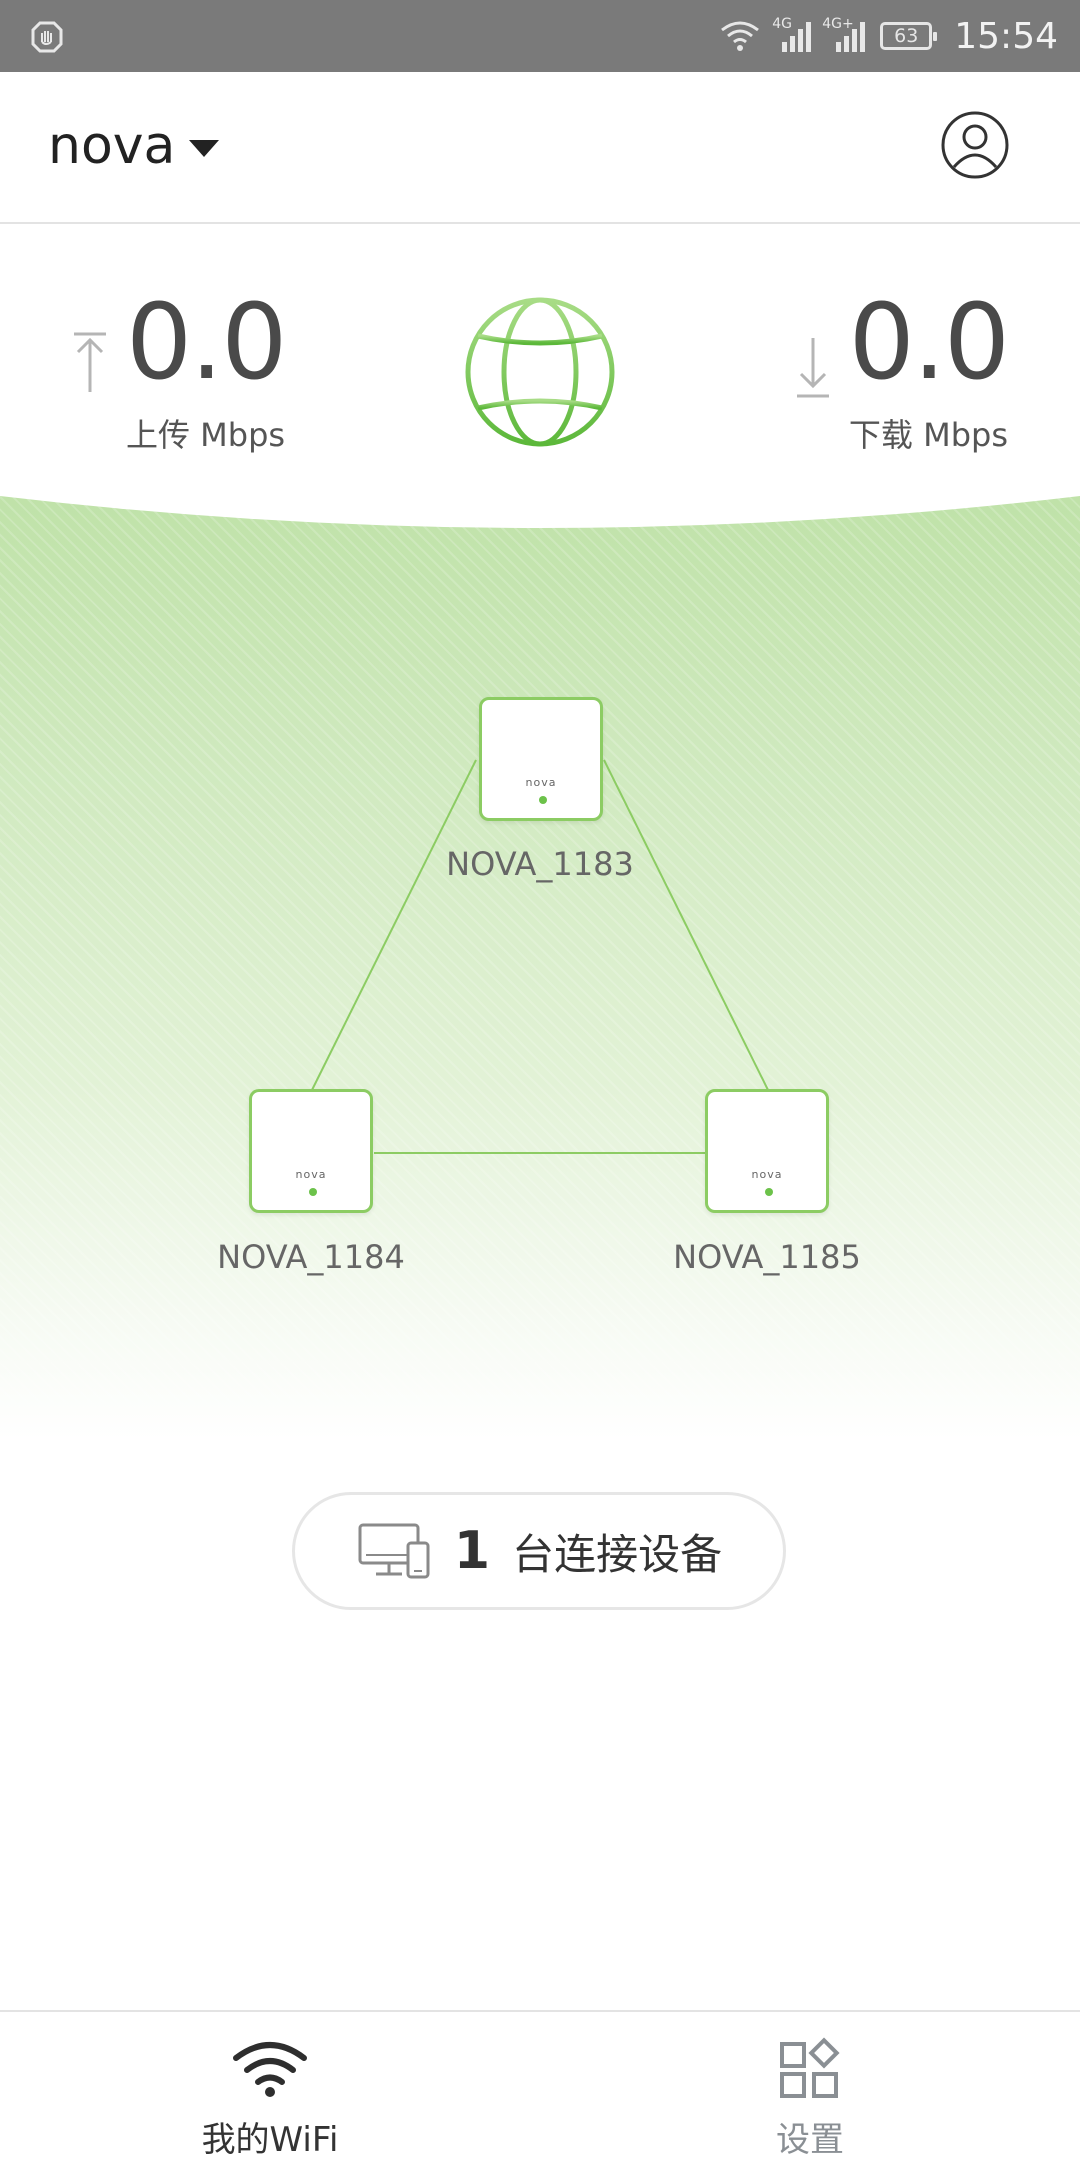 This screenshot has height=2162, width=1080. Describe the element at coordinates (844, 35) in the screenshot. I see `signal-4g-plus: 4G+` at that location.